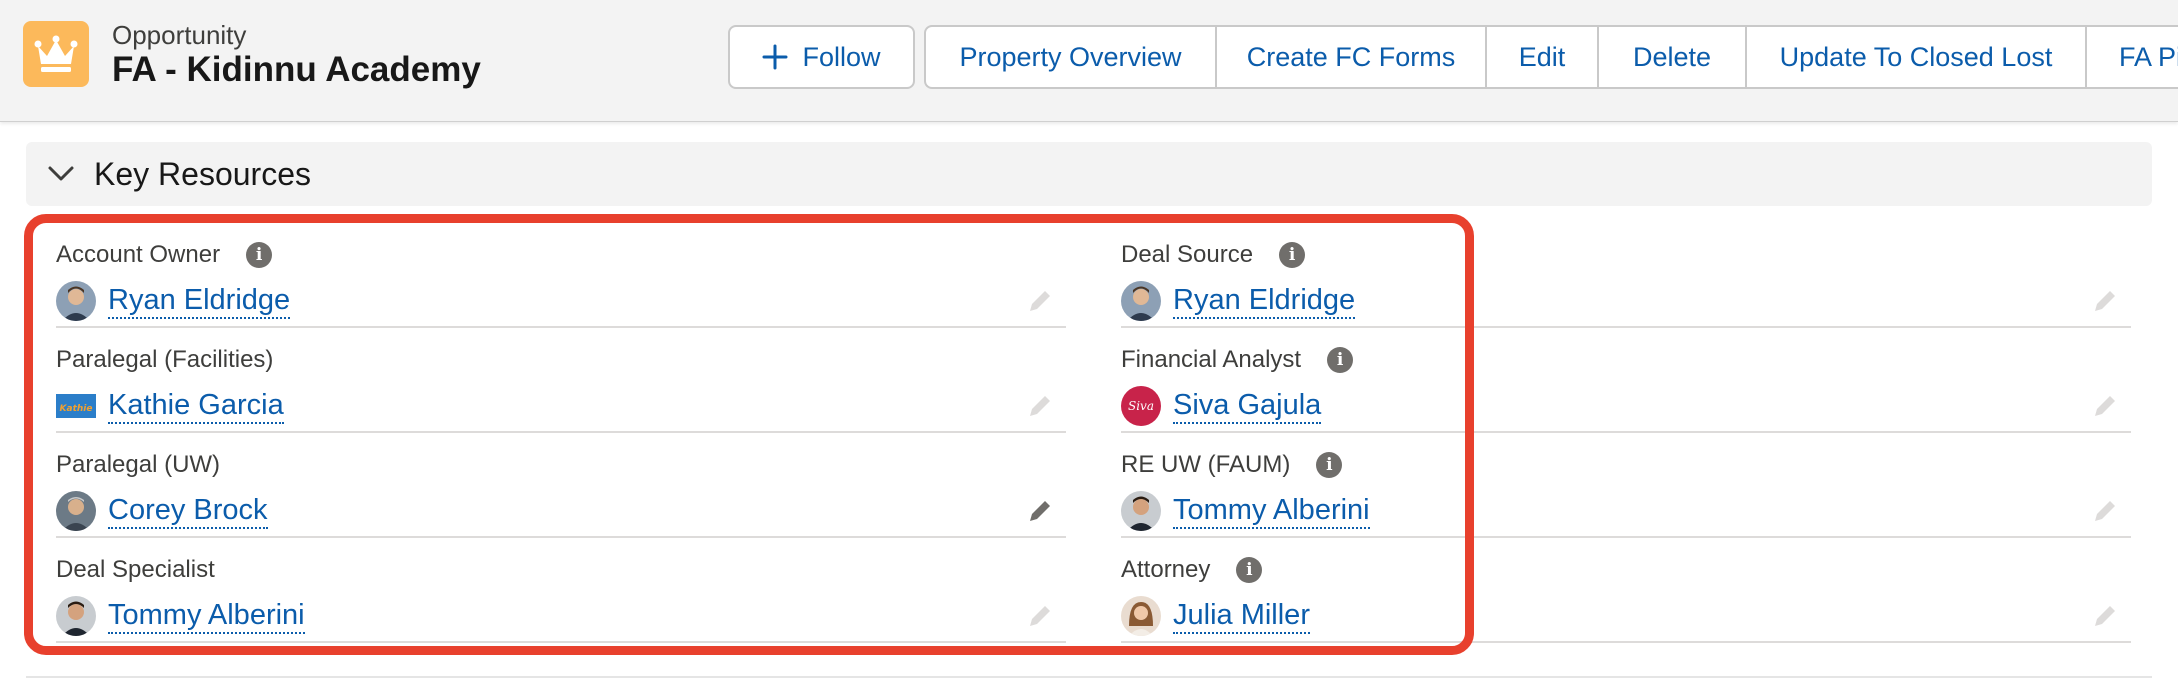  What do you see at coordinates (1352, 57) in the screenshot?
I see `create-fc-forms-button: Create FC Forms` at bounding box center [1352, 57].